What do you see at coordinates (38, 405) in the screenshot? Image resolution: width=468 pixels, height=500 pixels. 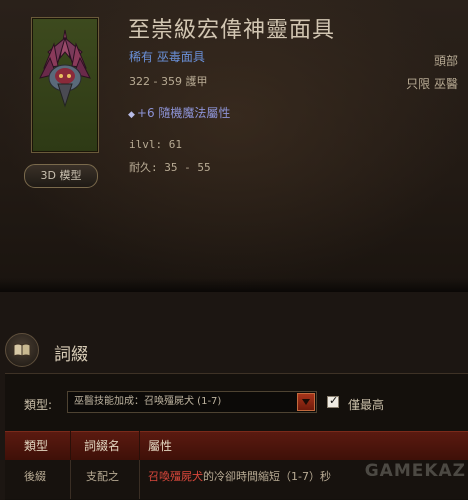 I see `filter-label: 類型:` at bounding box center [38, 405].